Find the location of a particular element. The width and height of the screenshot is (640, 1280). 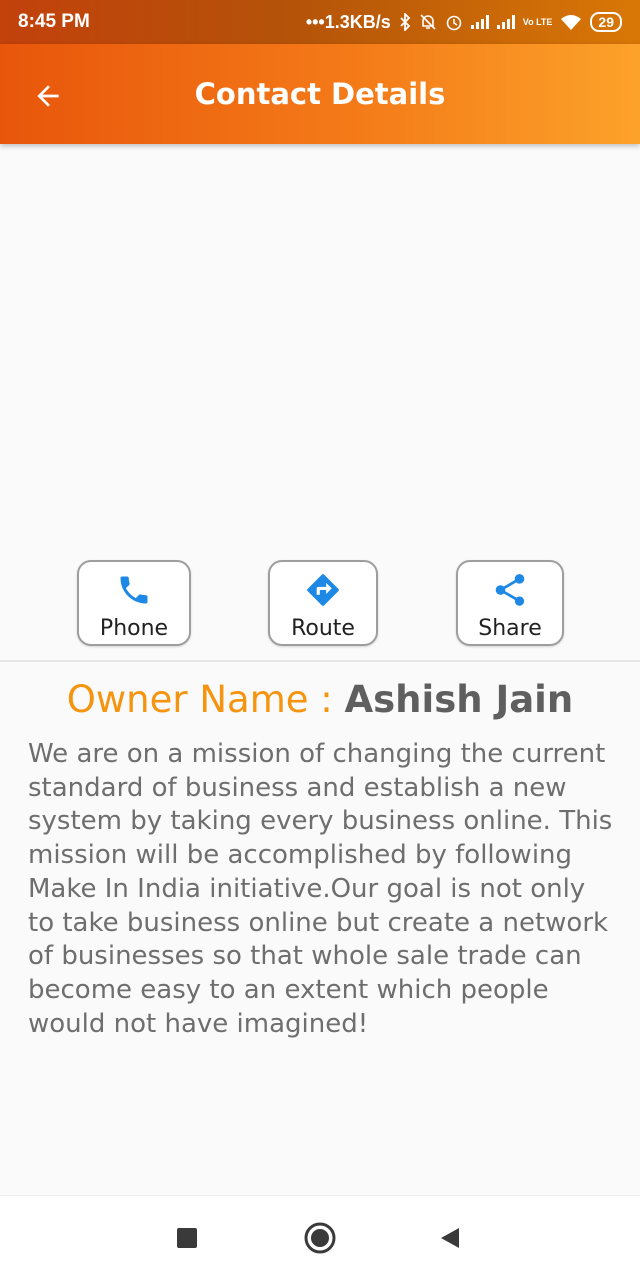

share-button: Share is located at coordinates (510, 603).